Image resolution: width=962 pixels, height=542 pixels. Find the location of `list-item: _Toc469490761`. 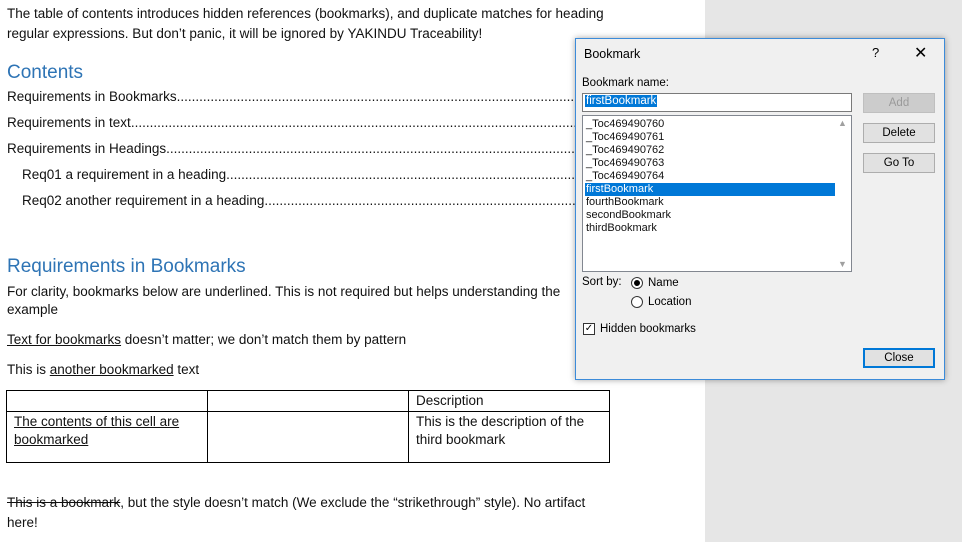

list-item: _Toc469490761 is located at coordinates (710, 137).